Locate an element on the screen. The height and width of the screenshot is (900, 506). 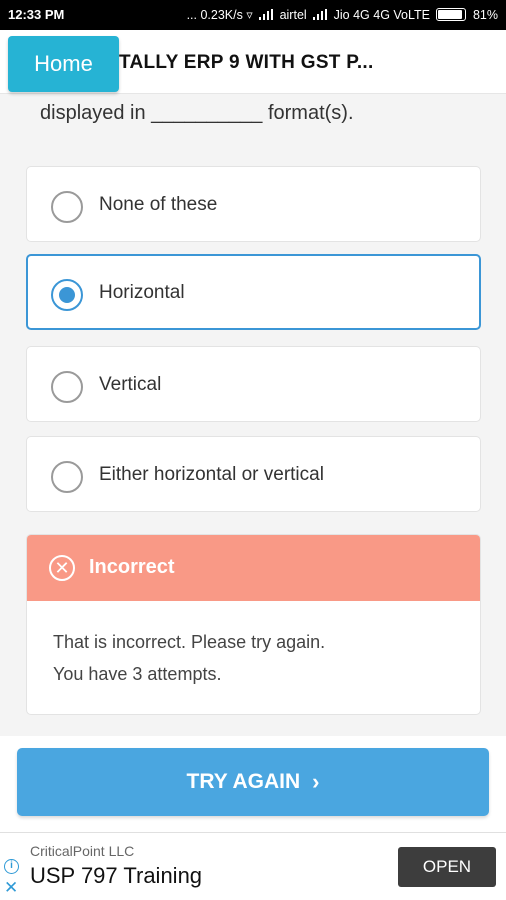
wifi-icon: ▿ is located at coordinates (249, 15).